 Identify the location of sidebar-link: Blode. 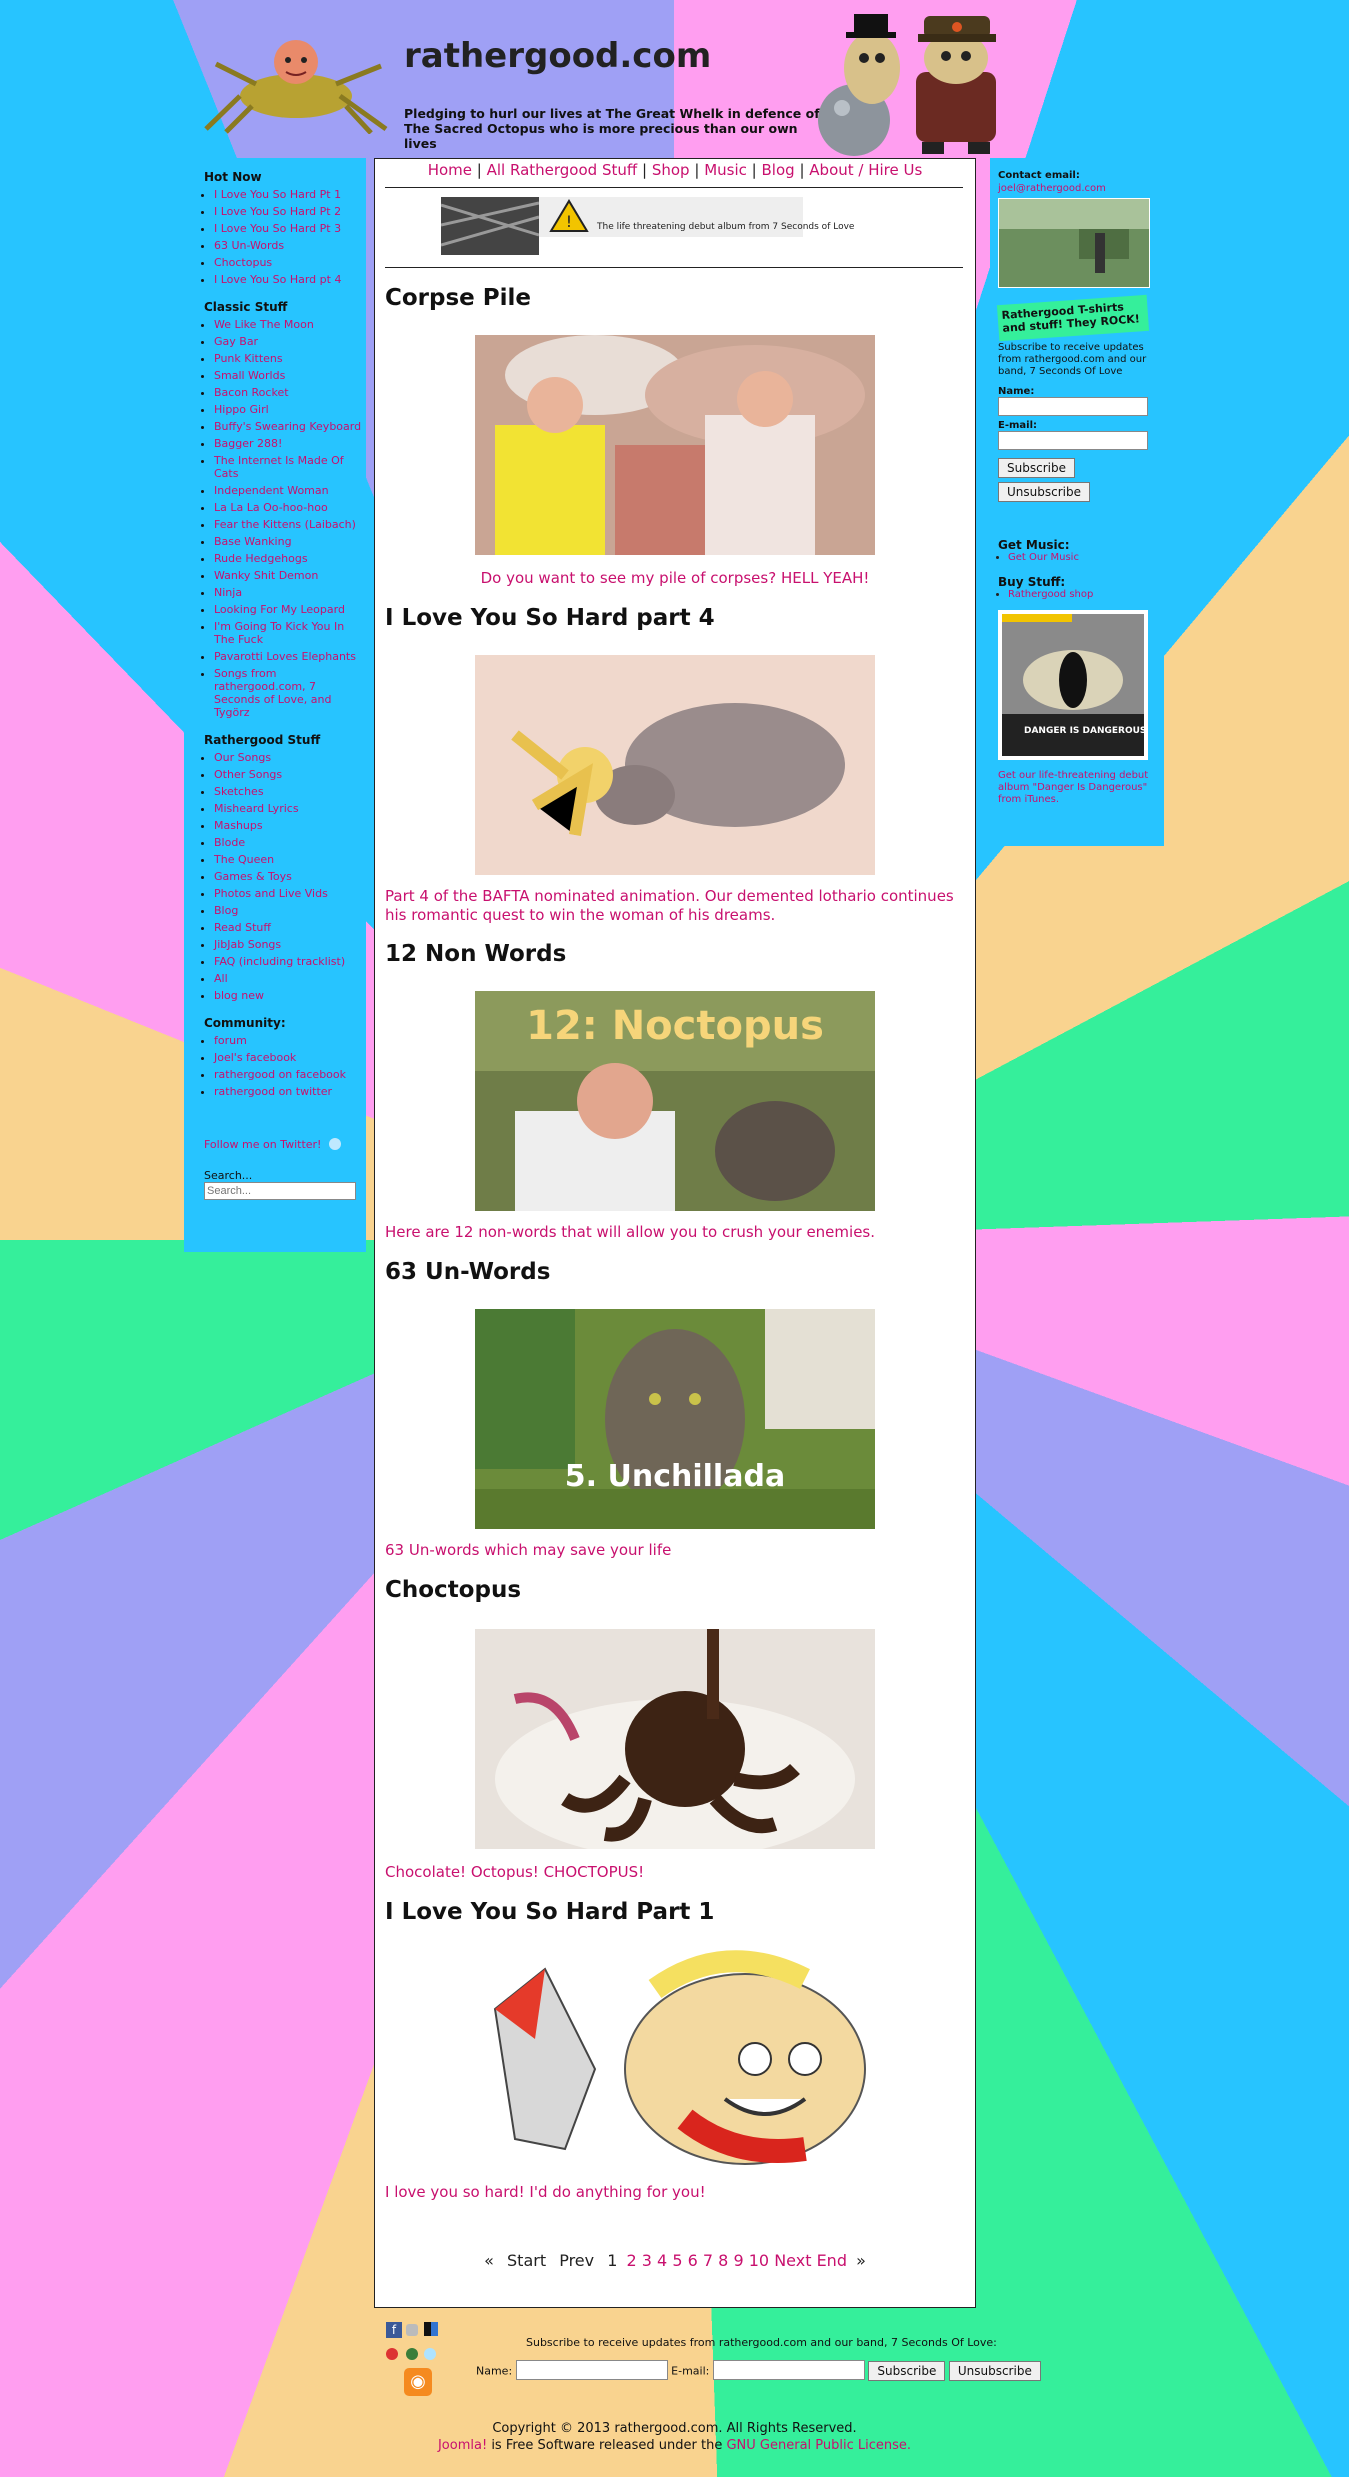
(229, 842).